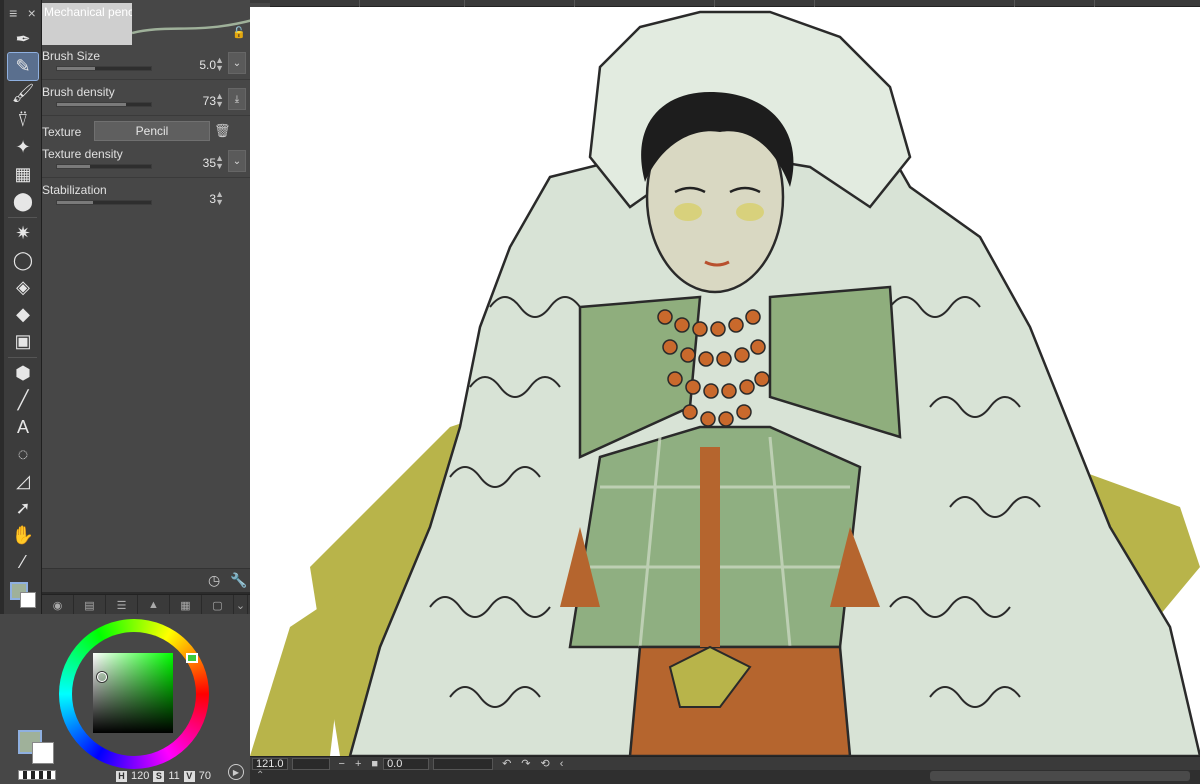 The image size is (1200, 784). Describe the element at coordinates (23, 373) in the screenshot. I see `operation-tool-icon: ⬢` at that location.